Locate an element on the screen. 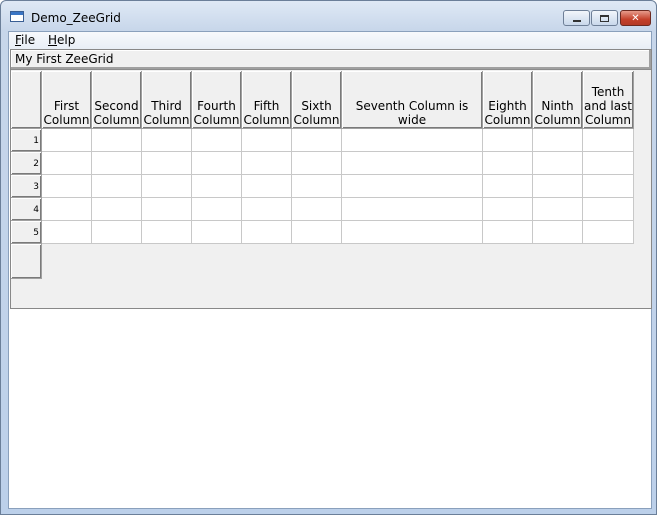 The image size is (659, 517). grid-title: My First ZeeGrid is located at coordinates (331, 60).